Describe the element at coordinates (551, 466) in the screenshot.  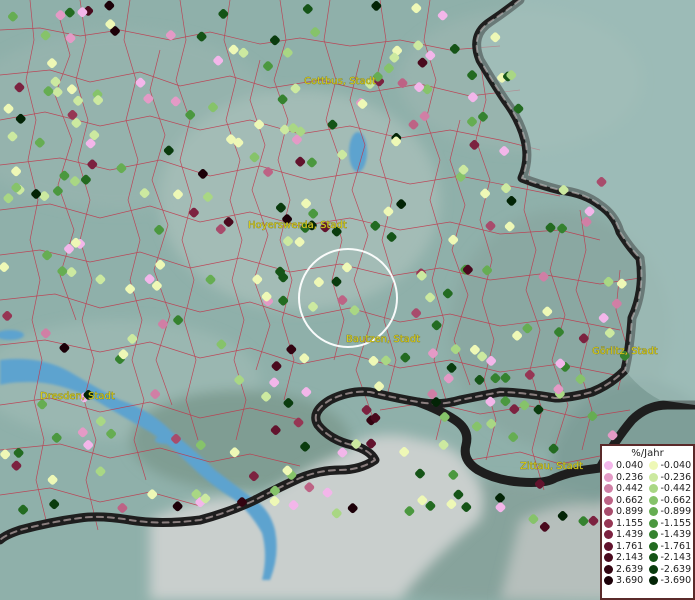
I see `city-label-zittau: Zittau, Stadt` at that location.